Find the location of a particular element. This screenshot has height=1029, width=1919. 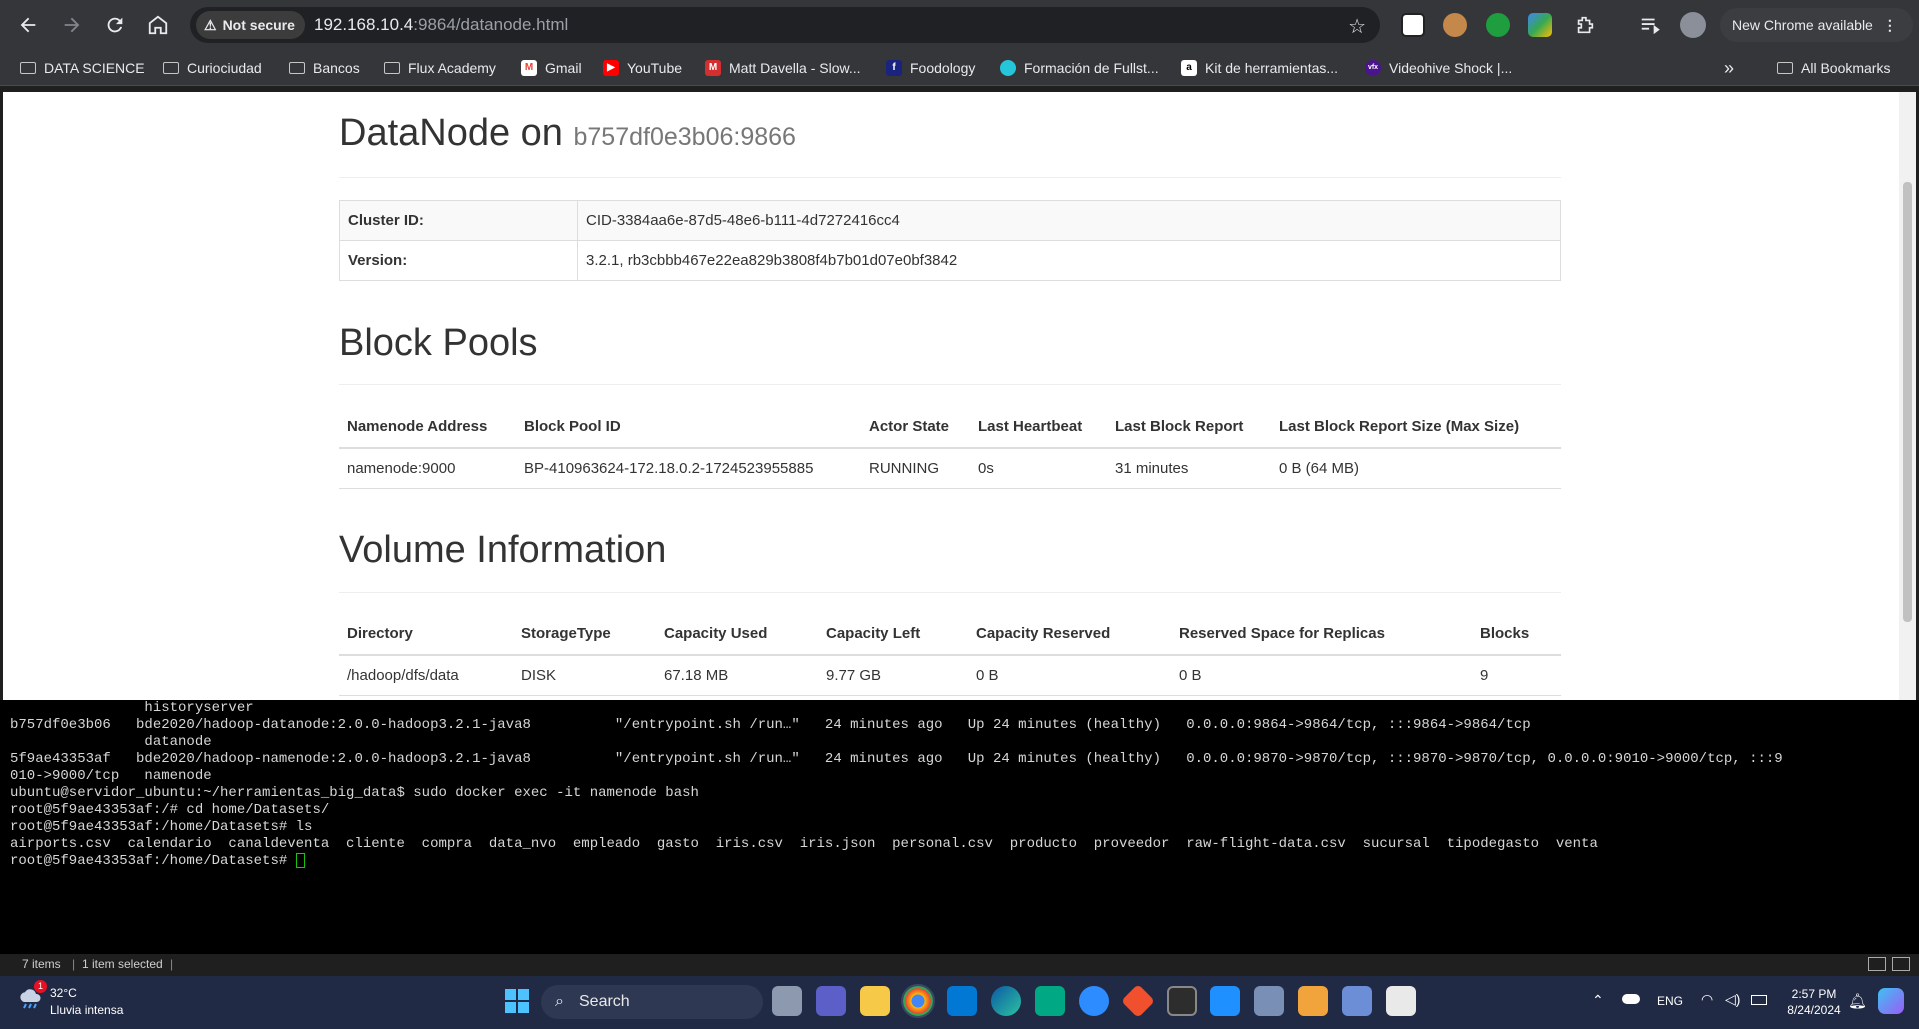

extensions-puzzle-icon is located at coordinates (1585, 25).